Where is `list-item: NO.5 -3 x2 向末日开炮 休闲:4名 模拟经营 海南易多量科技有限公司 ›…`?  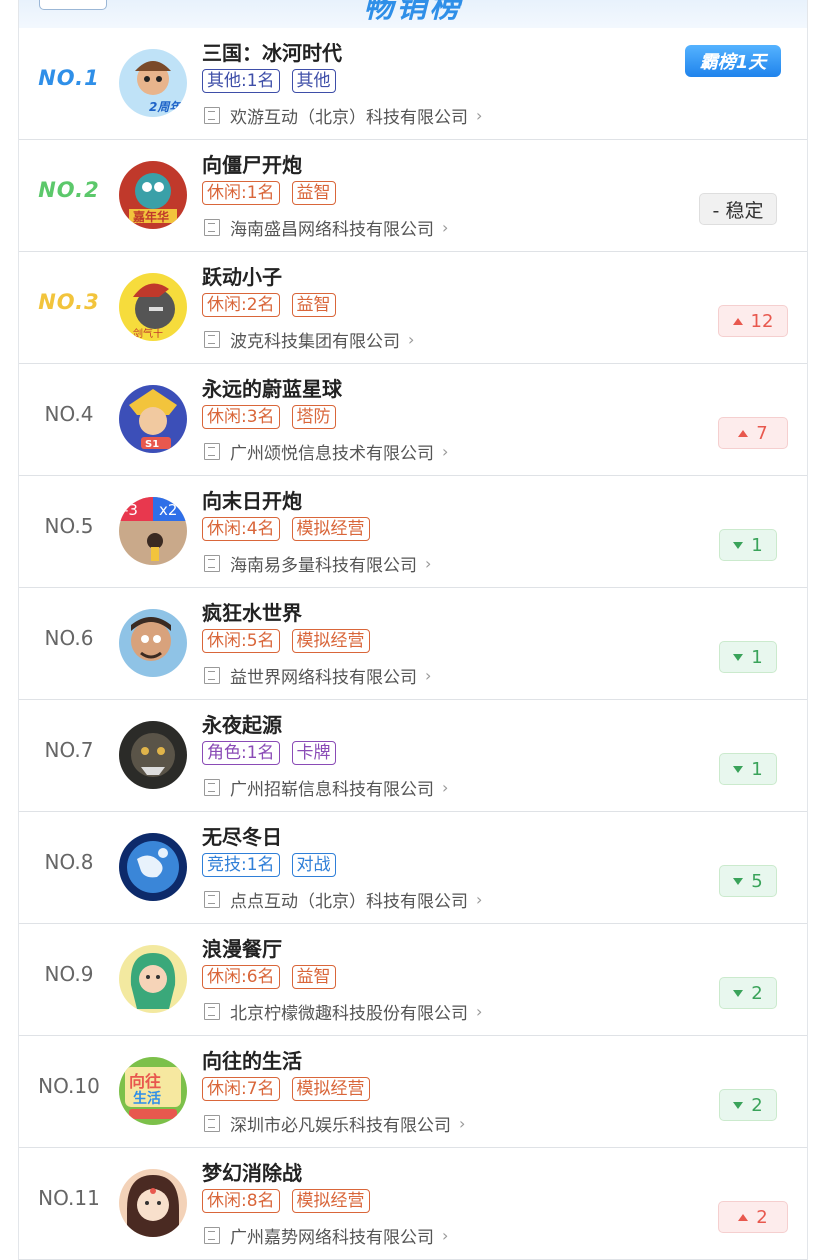 list-item: NO.5 -3 x2 向末日开炮 休闲:4名 模拟经营 海南易多量科技有限公司 ›… is located at coordinates (413, 532).